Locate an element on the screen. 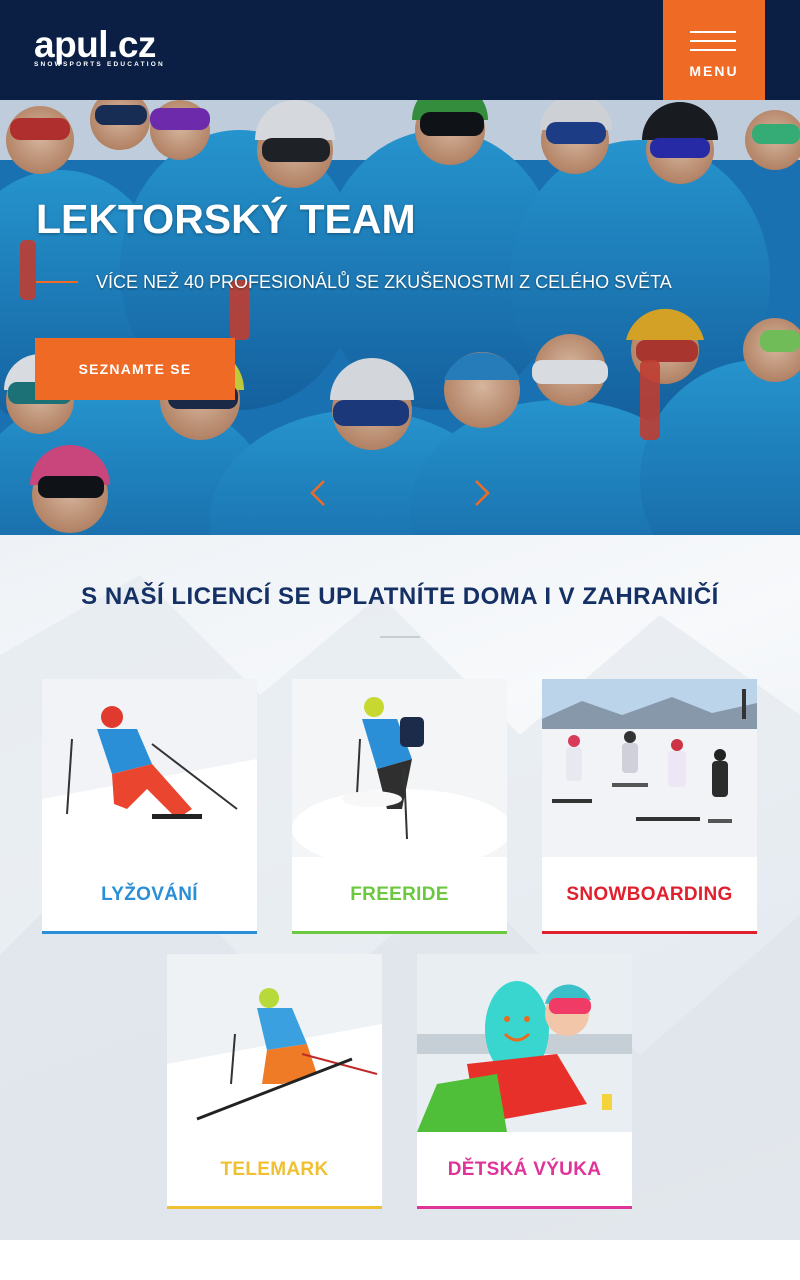  freeride-photo is located at coordinates (399, 768).